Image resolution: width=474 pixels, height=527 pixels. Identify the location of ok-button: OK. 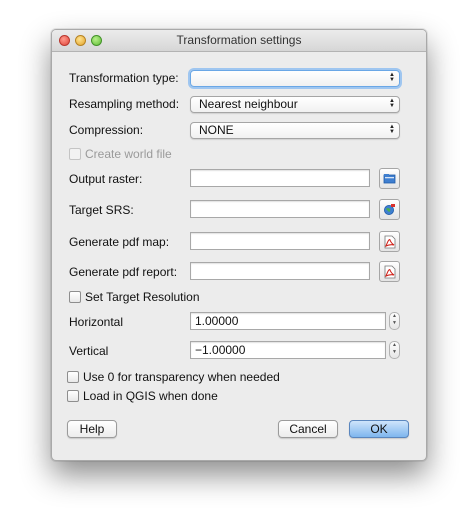
(379, 429).